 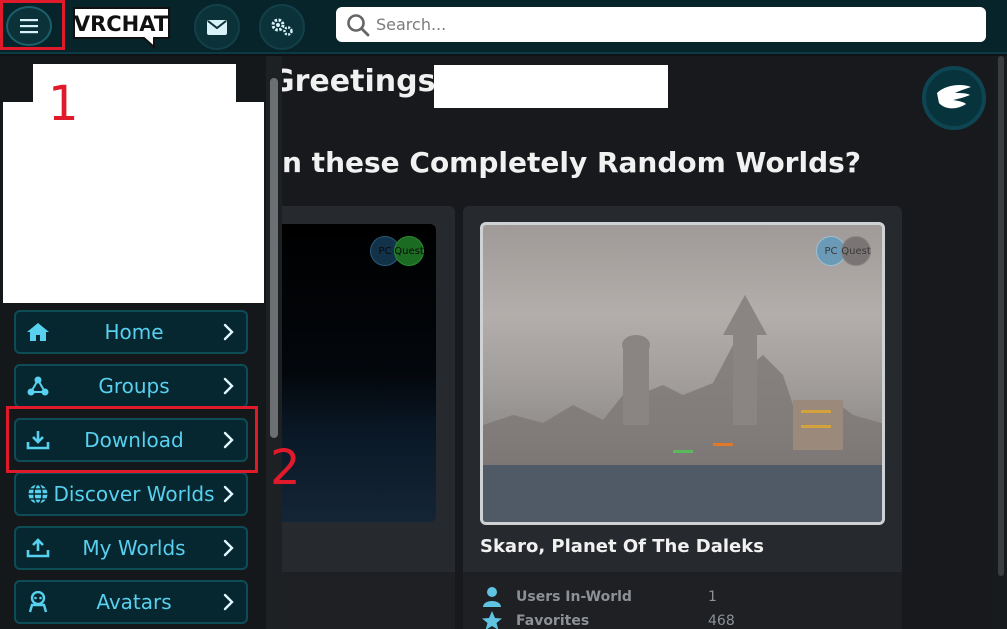 What do you see at coordinates (133, 202) in the screenshot?
I see `redacted-profile-image` at bounding box center [133, 202].